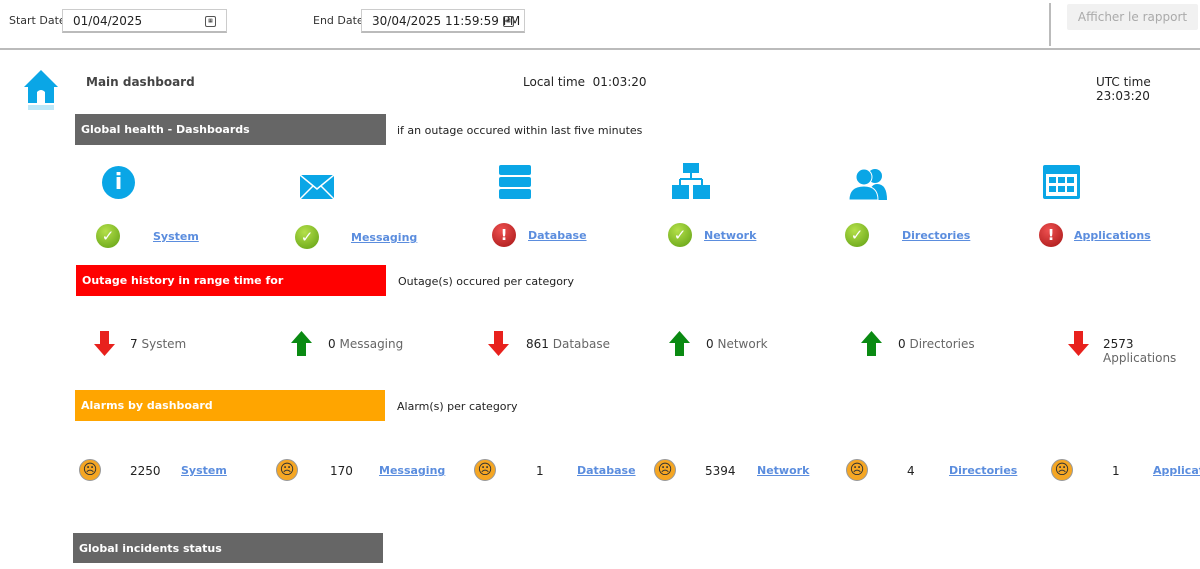 This screenshot has height=569, width=1200. What do you see at coordinates (515, 182) in the screenshot?
I see `database-icon` at bounding box center [515, 182].